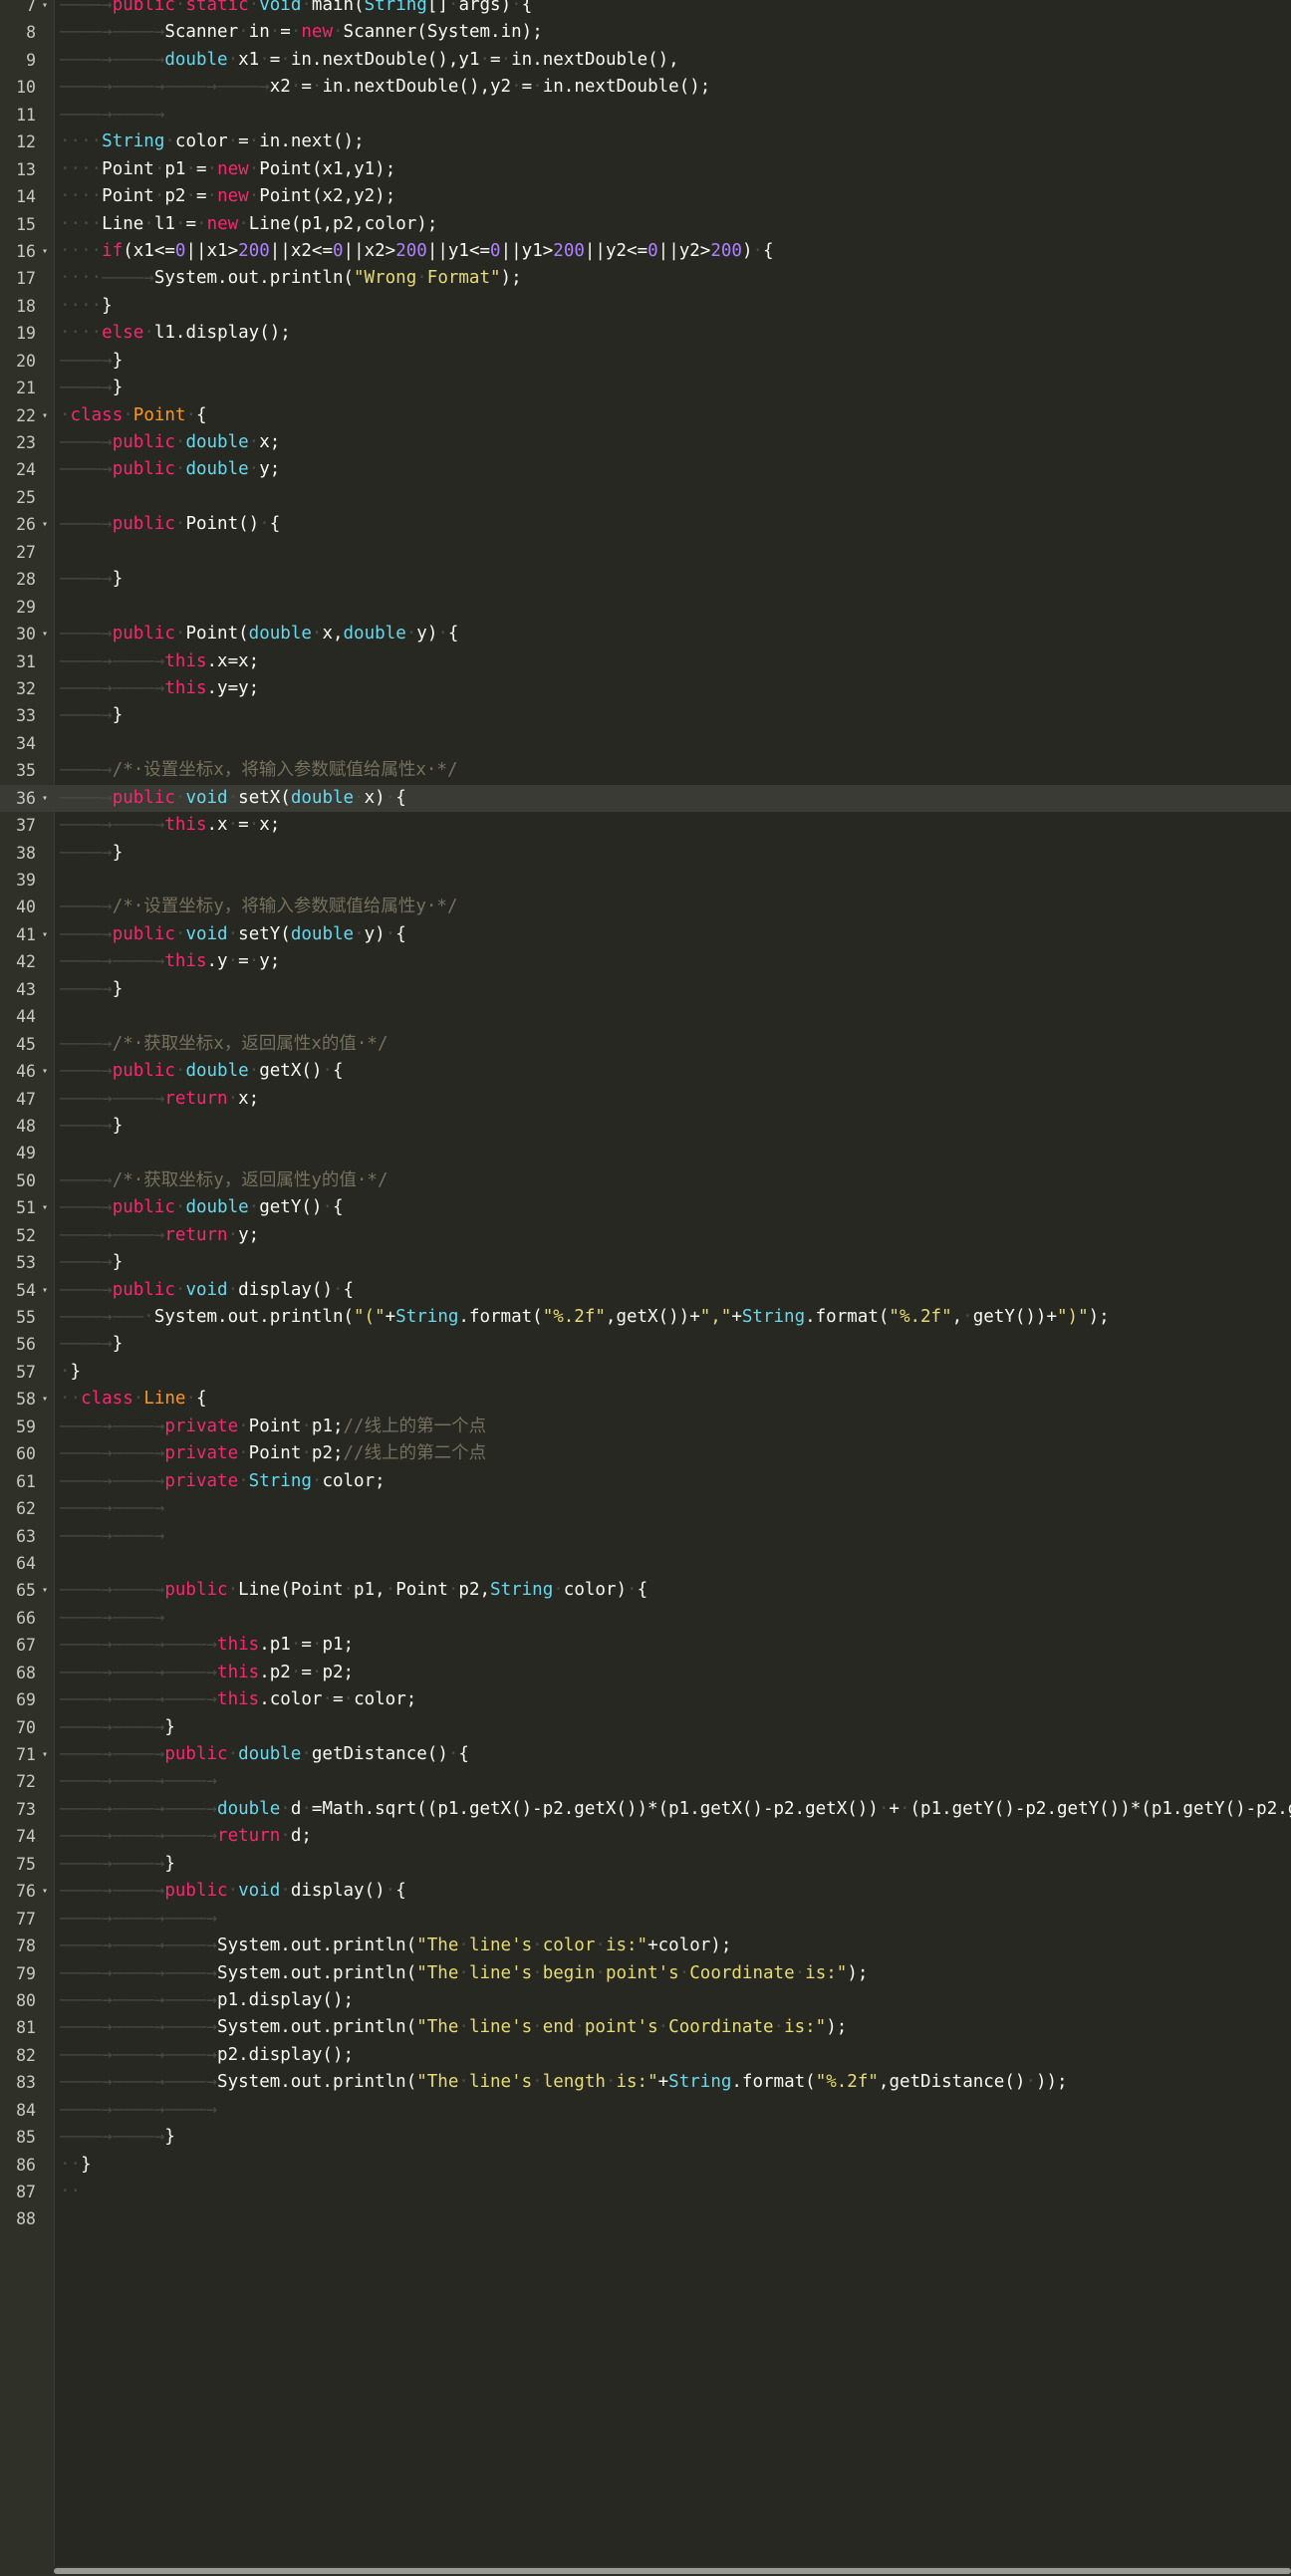 This screenshot has width=1291, height=2576. Describe the element at coordinates (645, 825) in the screenshot. I see `code-line: 37 ————→————→this.x·=·x;` at that location.